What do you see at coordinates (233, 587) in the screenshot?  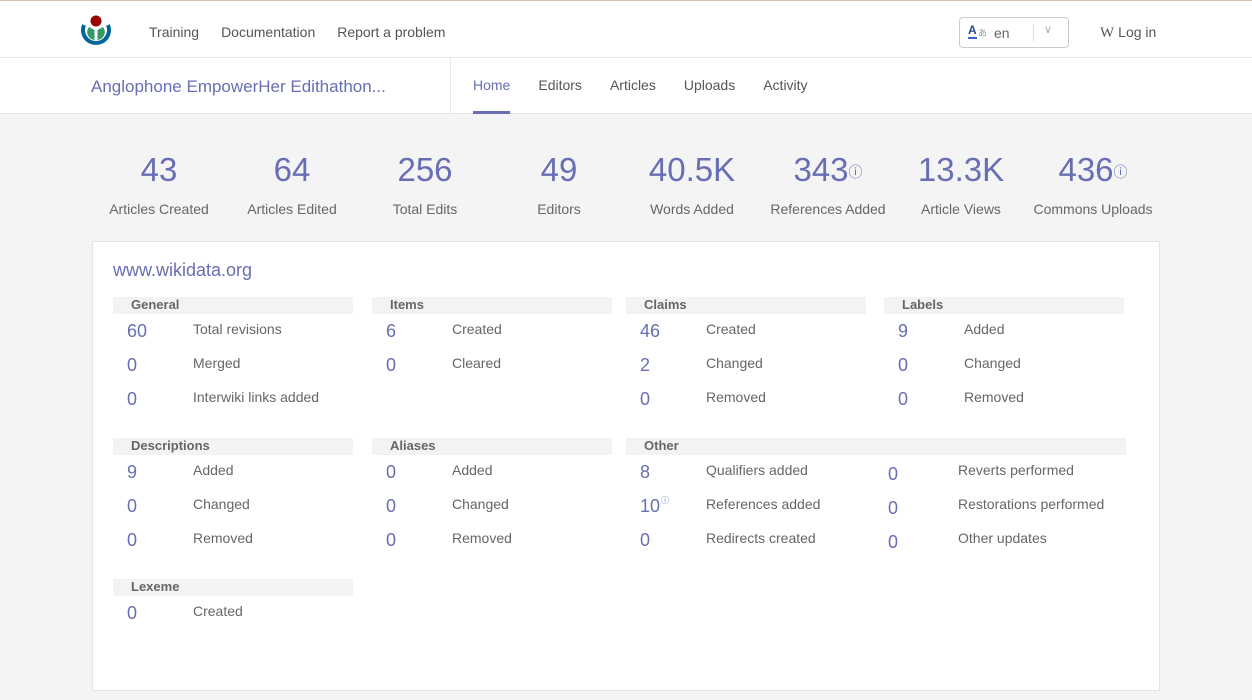 I see `group-header: Lexeme` at bounding box center [233, 587].